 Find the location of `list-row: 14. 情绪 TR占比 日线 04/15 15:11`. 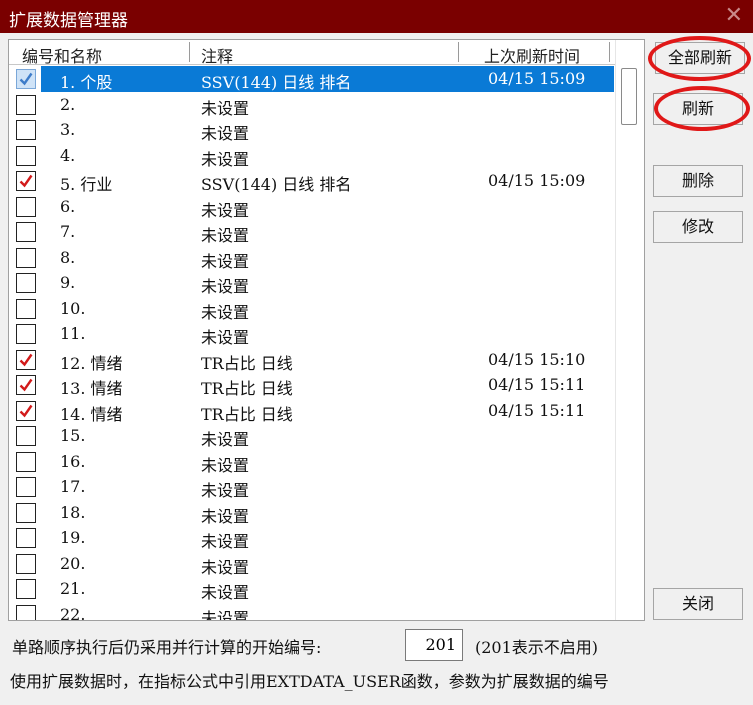

list-row: 14. 情绪 TR占比 日线 04/15 15:11 is located at coordinates (312, 411).